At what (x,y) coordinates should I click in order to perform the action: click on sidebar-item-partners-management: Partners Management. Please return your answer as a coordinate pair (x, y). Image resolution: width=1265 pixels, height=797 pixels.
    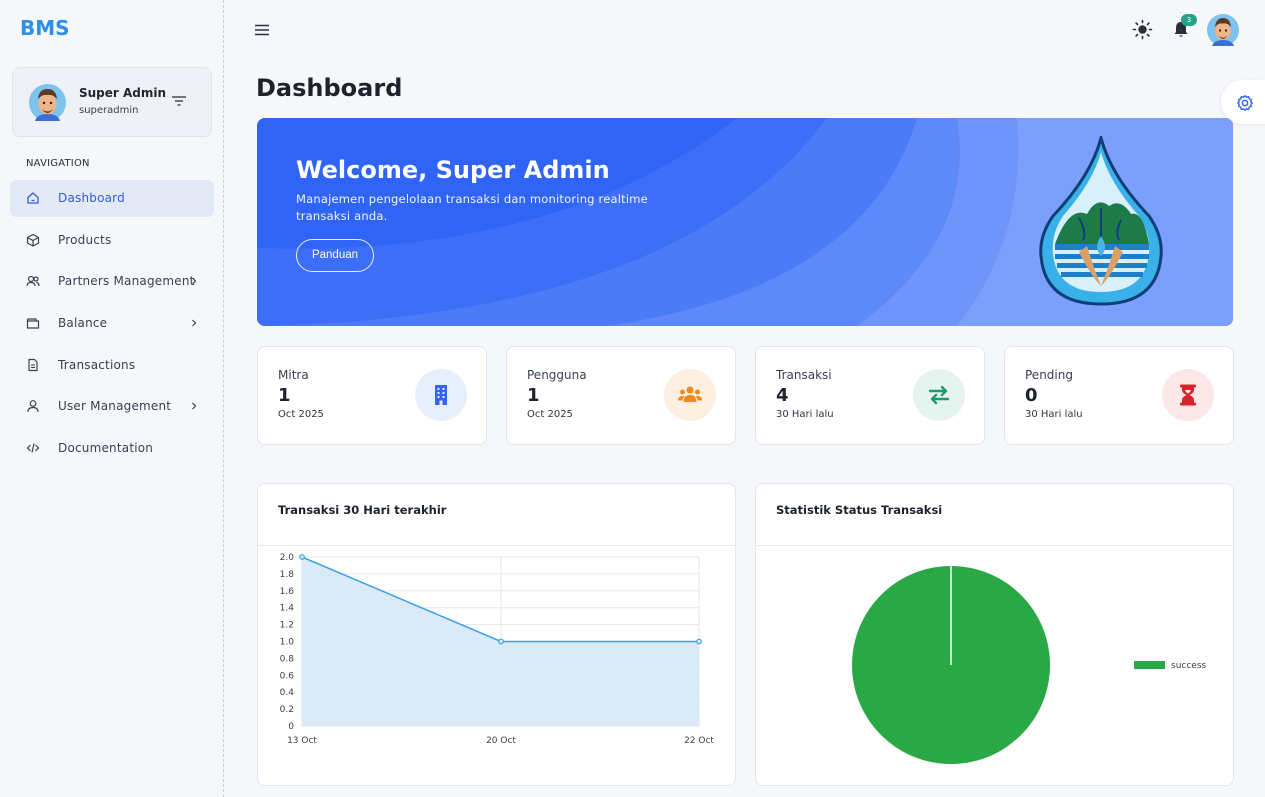
    Looking at the image, I should click on (112, 281).